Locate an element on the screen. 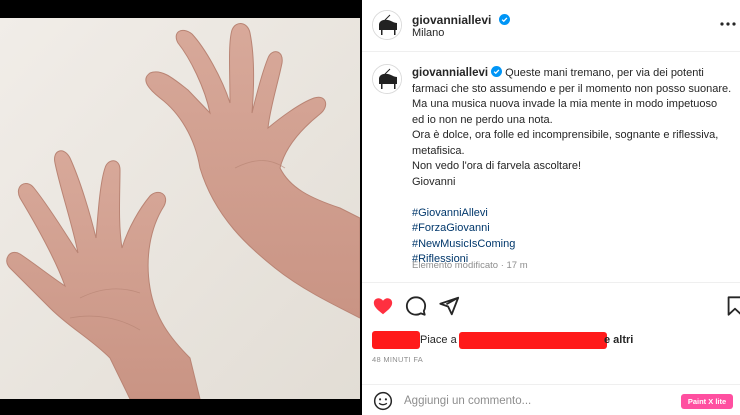  edited-label: Elemento modificato · 17 m is located at coordinates (470, 265).